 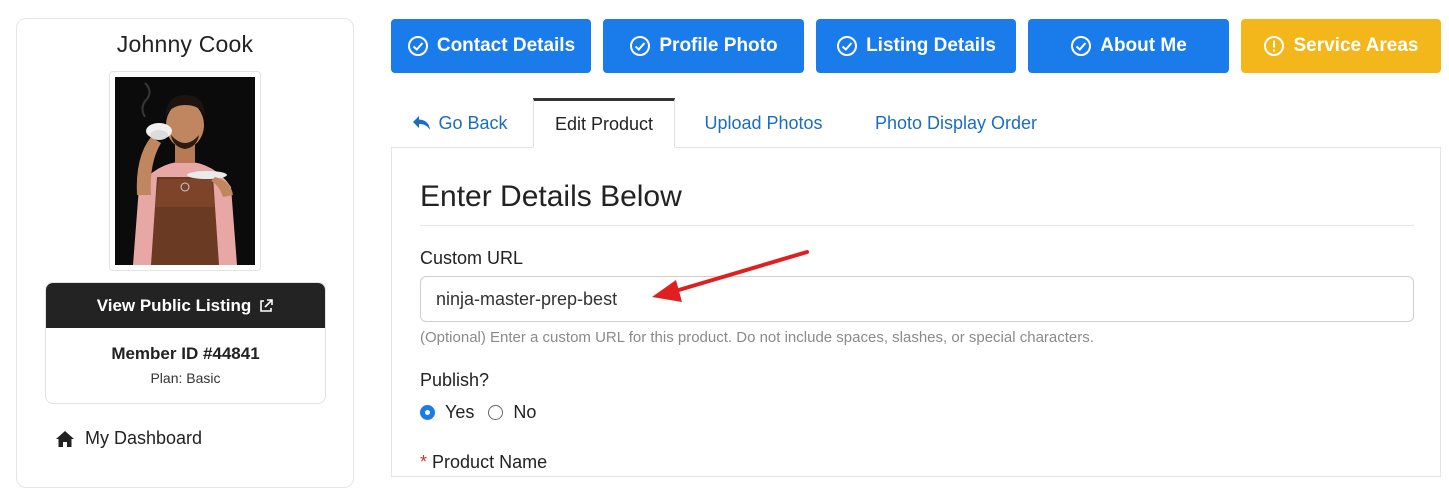 What do you see at coordinates (460, 412) in the screenshot?
I see `publish-yes-label: Yes` at bounding box center [460, 412].